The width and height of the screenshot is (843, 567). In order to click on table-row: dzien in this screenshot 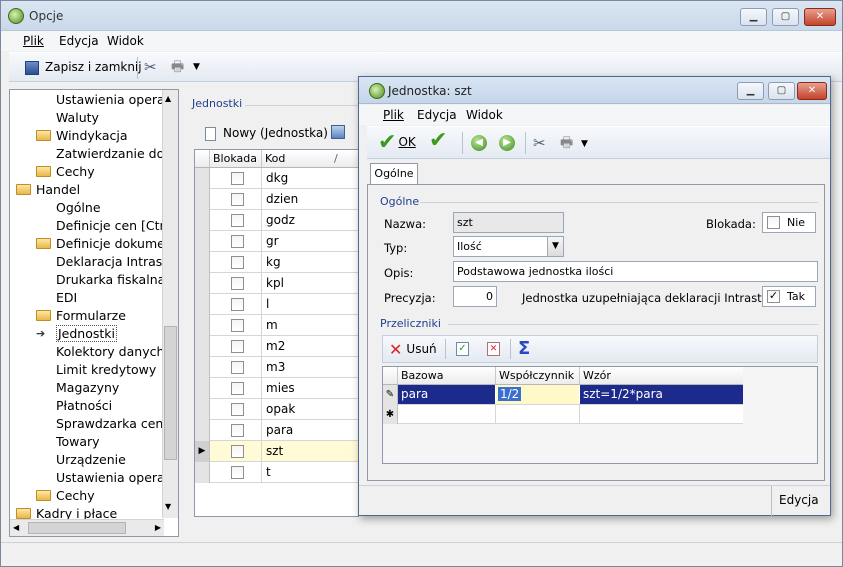, I will do `click(276, 199)`.